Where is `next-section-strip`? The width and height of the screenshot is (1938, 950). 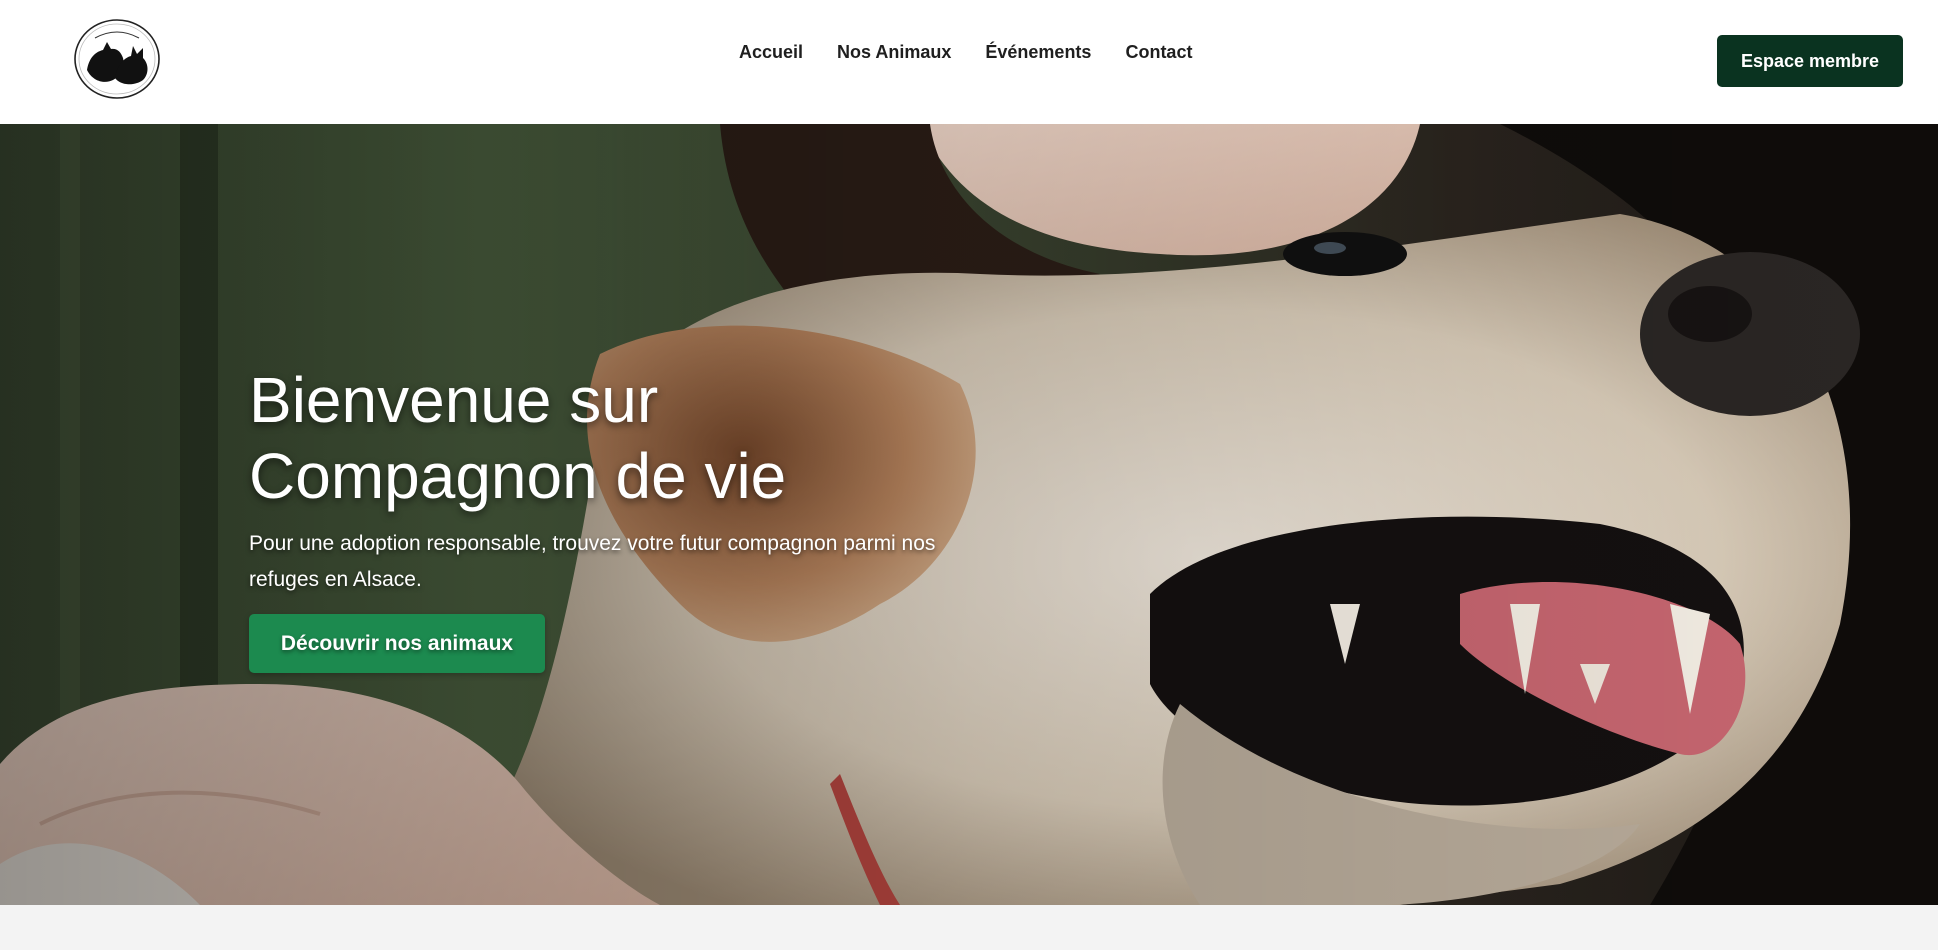
next-section-strip is located at coordinates (969, 927).